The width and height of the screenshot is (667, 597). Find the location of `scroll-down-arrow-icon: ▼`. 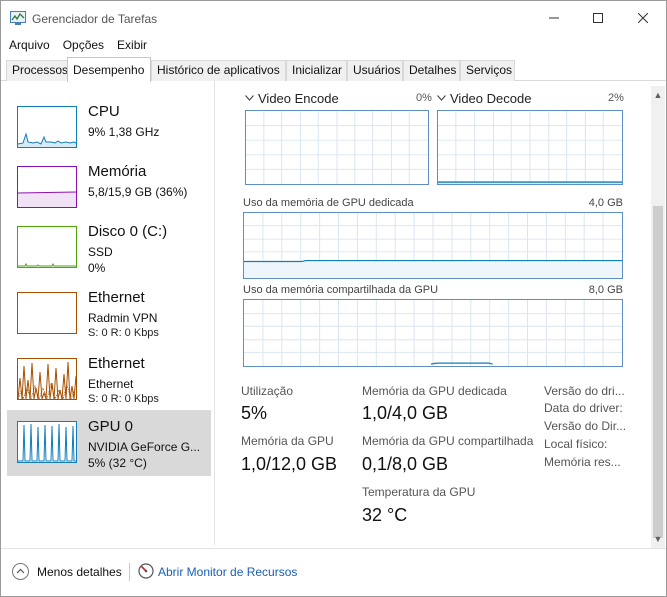

scroll-down-arrow-icon: ▼ is located at coordinates (658, 539).